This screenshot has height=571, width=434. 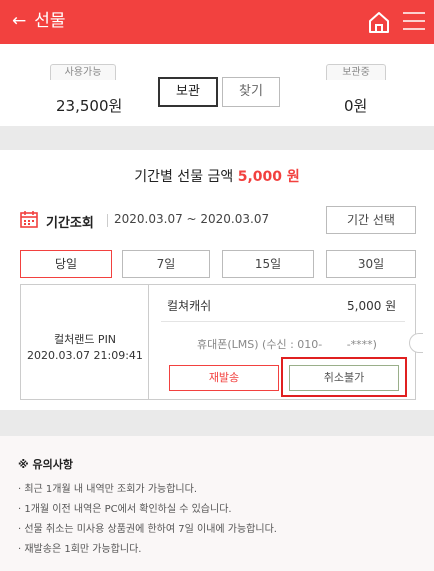 I want to click on highlight-box, so click(x=344, y=377).